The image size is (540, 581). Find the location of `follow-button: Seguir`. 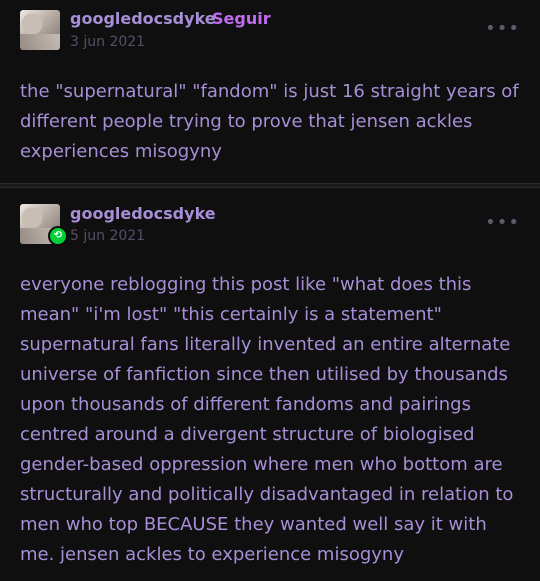

follow-button: Seguir is located at coordinates (241, 18).